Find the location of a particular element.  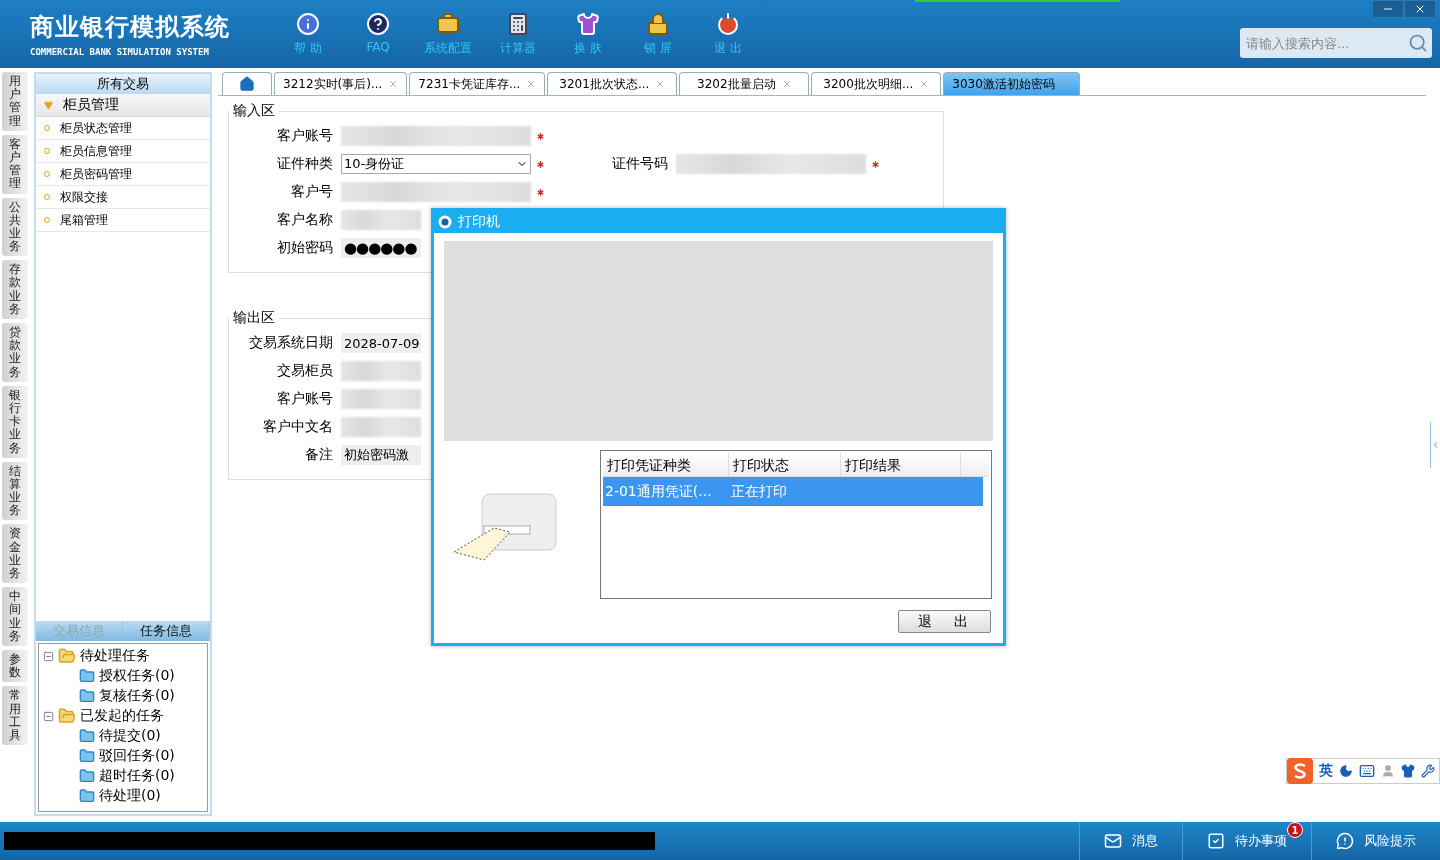

section-title: 输出区 is located at coordinates (254, 318).